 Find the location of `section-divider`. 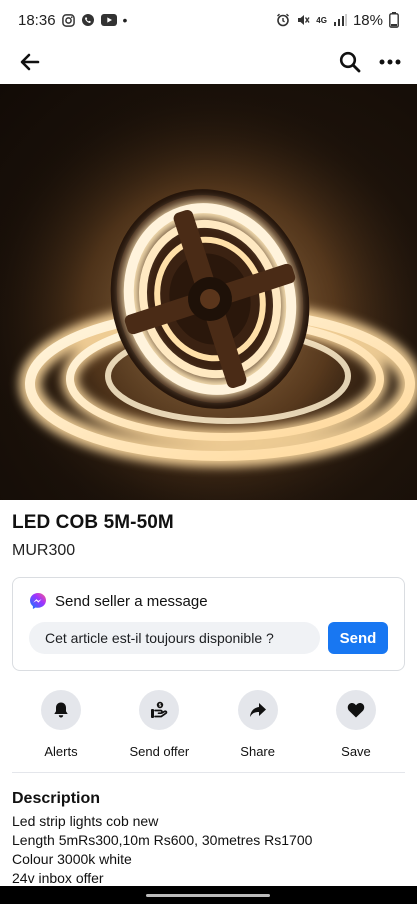

section-divider is located at coordinates (208, 772).